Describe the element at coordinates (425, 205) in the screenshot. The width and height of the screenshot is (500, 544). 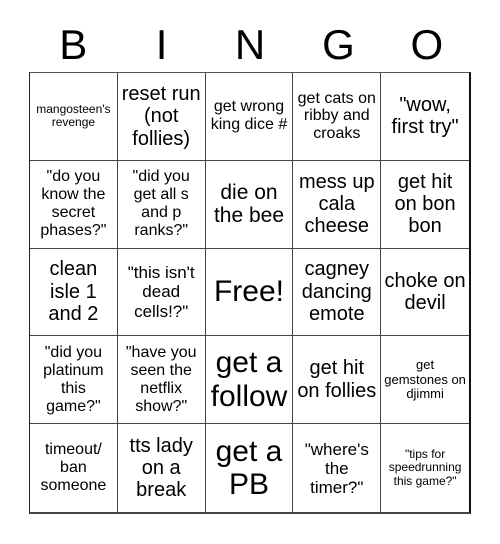
I see `bingo-cell: get hit on bon bon` at that location.